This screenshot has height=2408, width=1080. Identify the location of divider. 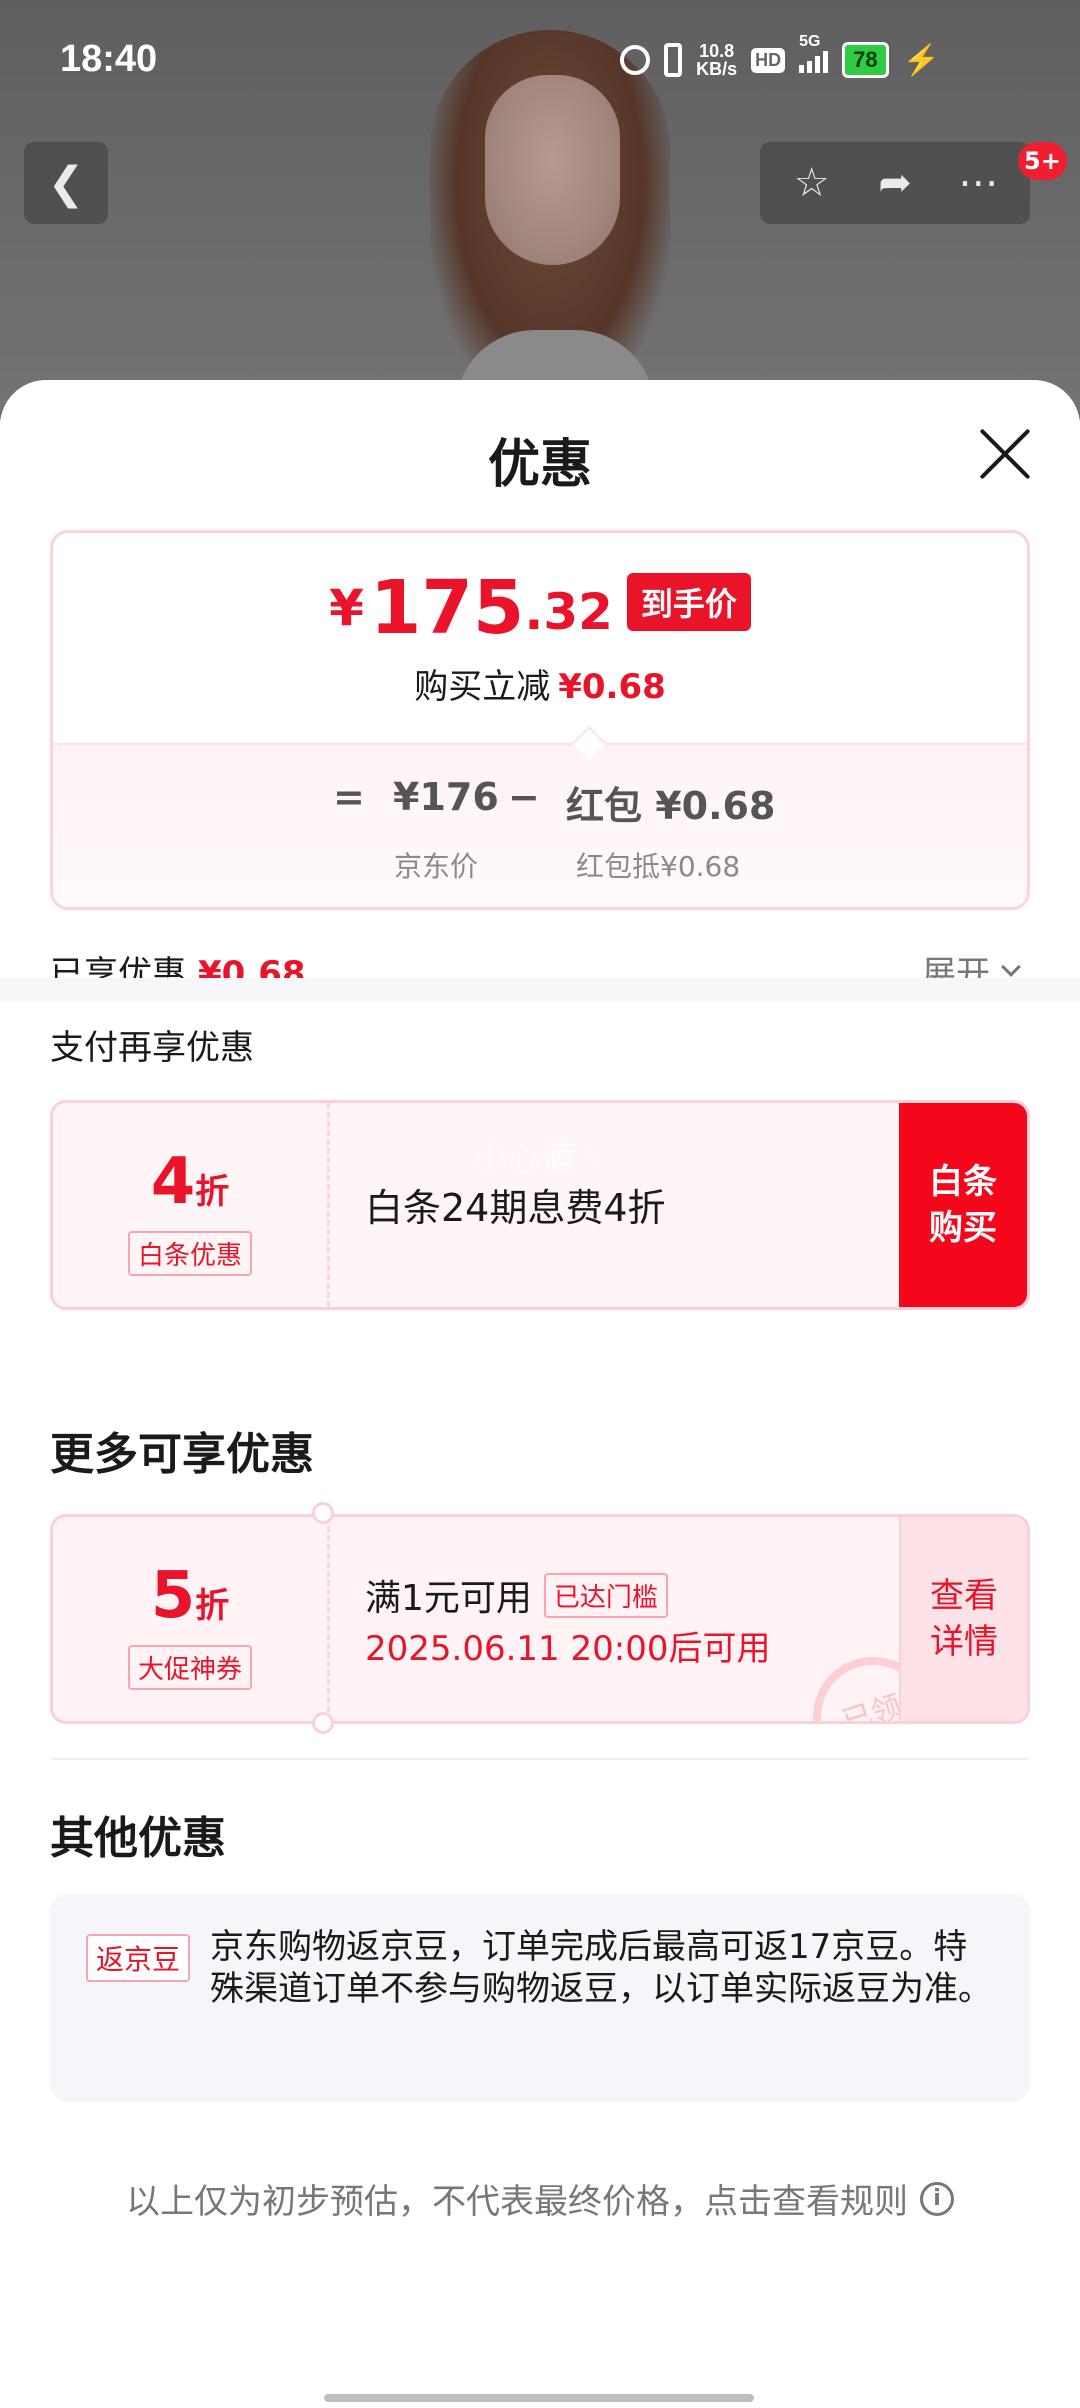
(540, 1759).